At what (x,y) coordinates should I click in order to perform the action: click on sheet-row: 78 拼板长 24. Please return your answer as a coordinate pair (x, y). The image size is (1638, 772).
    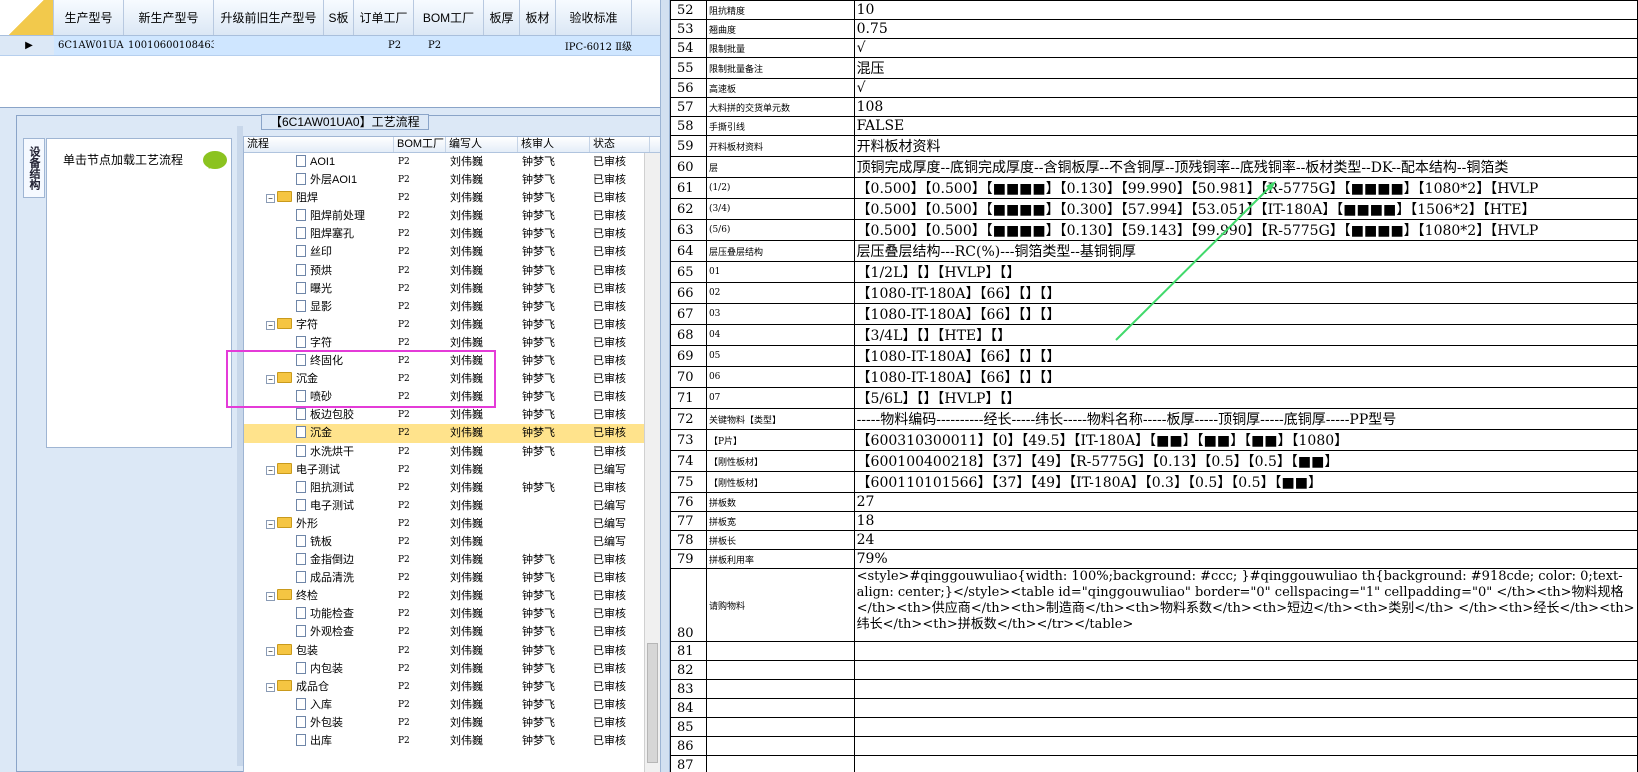
    Looking at the image, I should click on (1154, 540).